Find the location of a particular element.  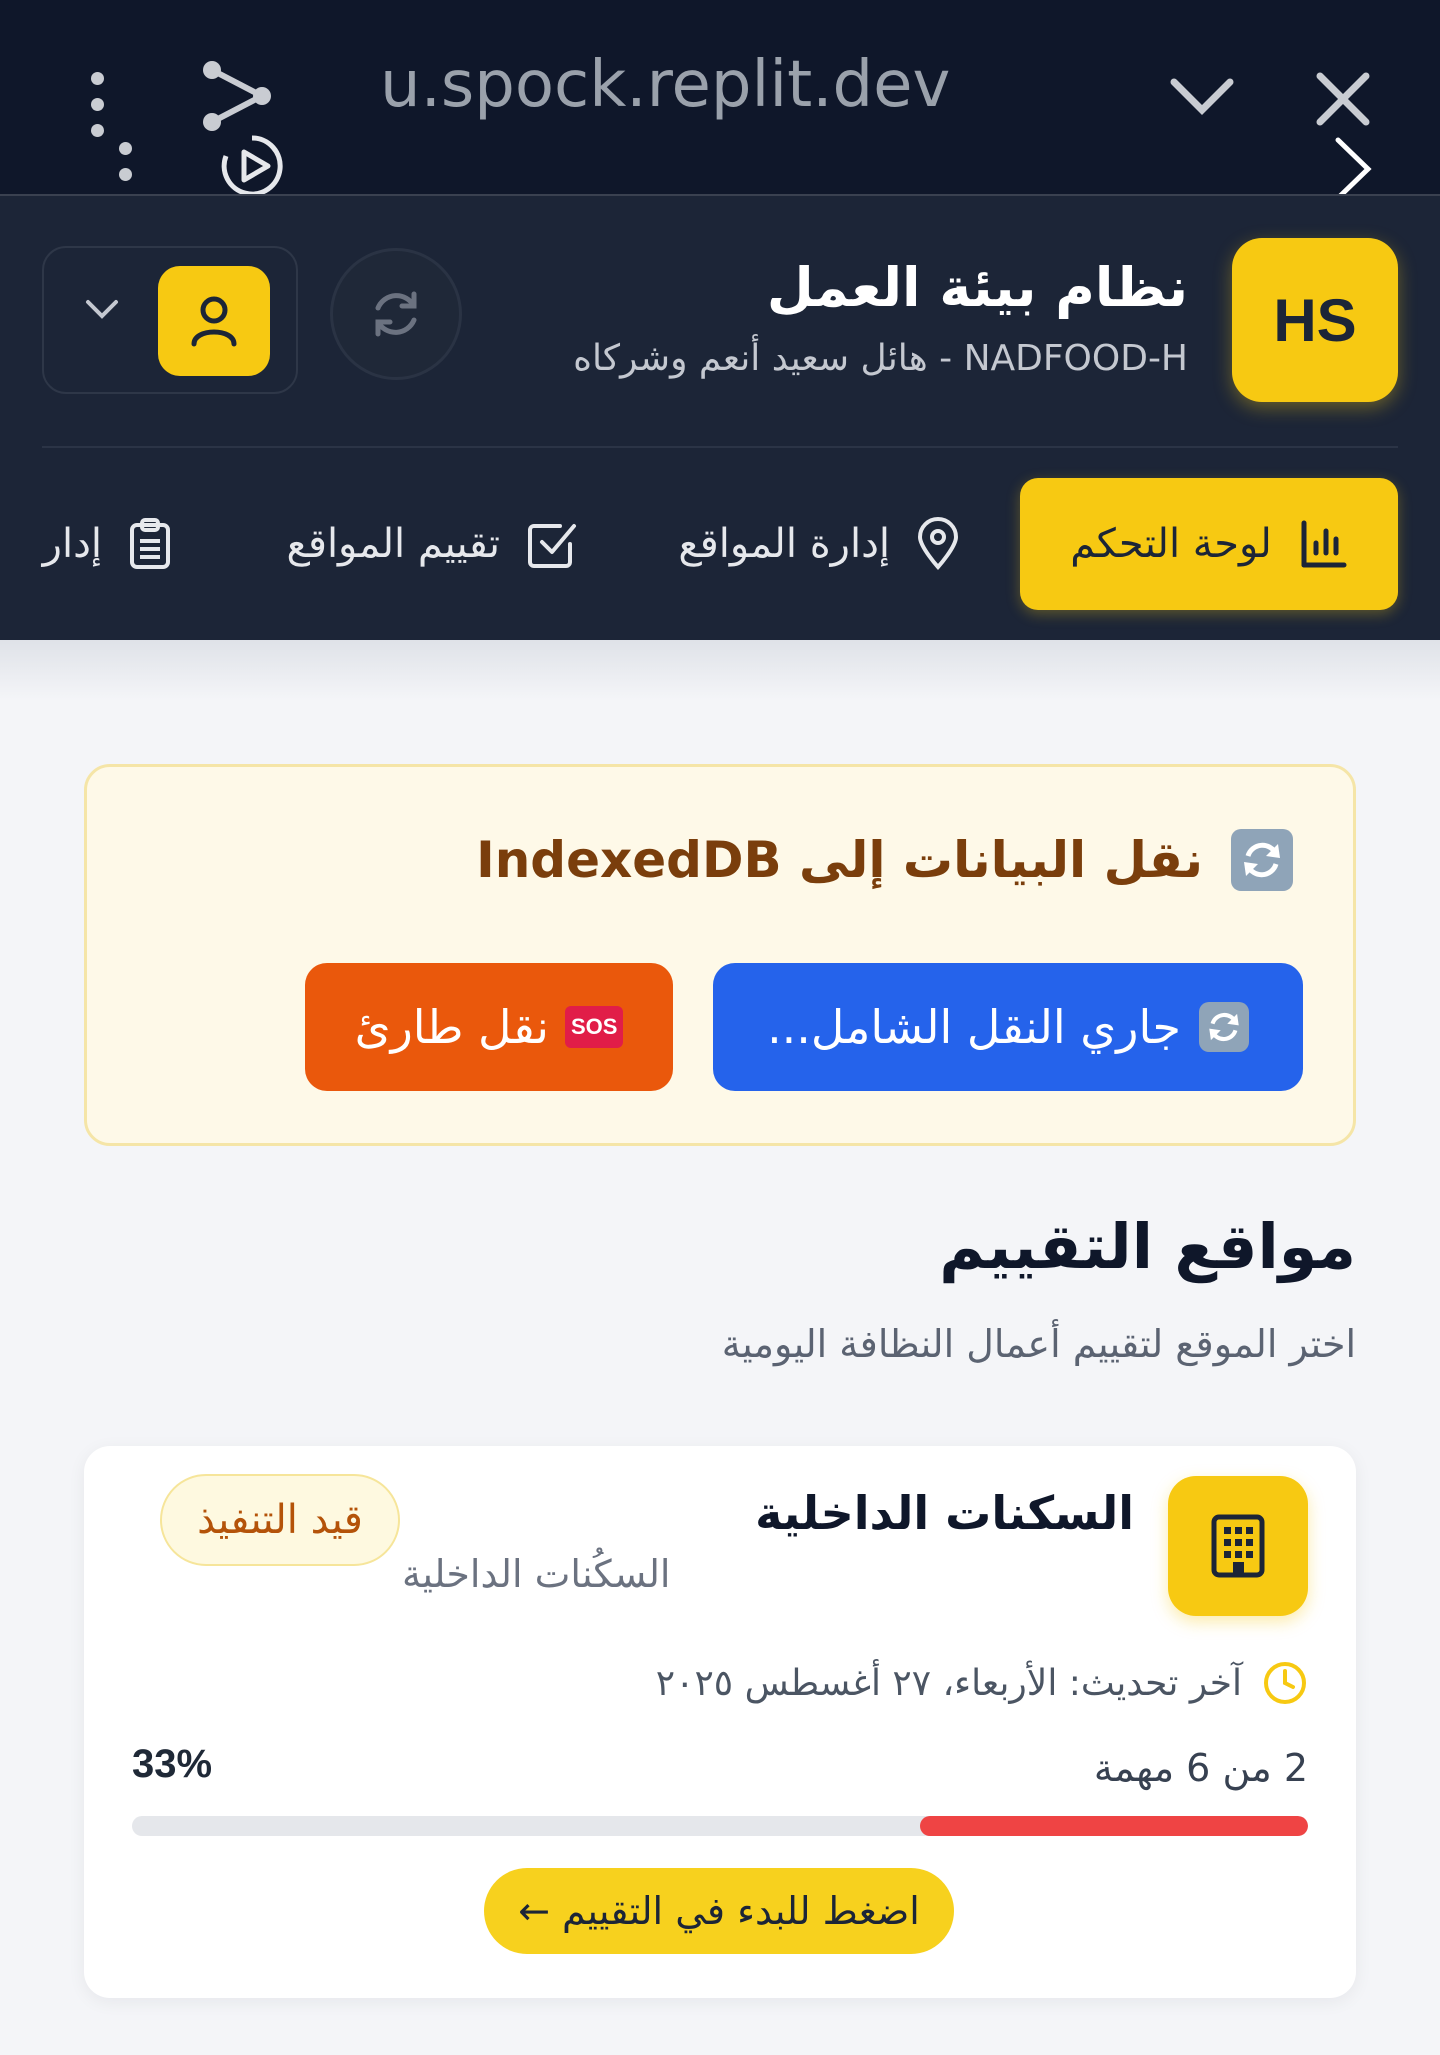

clipboard-icon is located at coordinates (150, 543).